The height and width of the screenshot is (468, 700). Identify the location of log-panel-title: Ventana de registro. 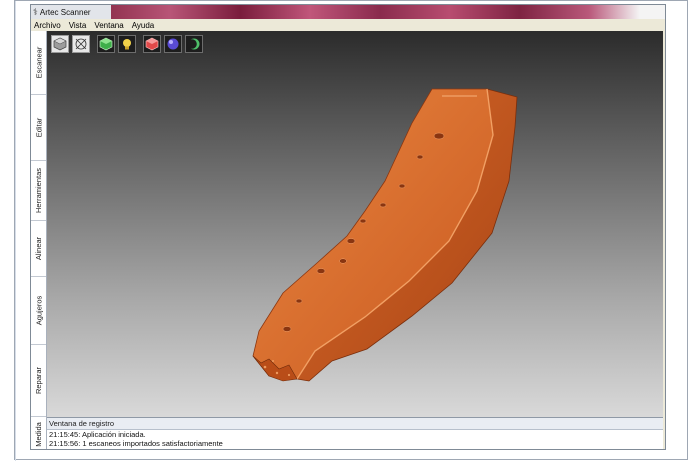
(355, 424).